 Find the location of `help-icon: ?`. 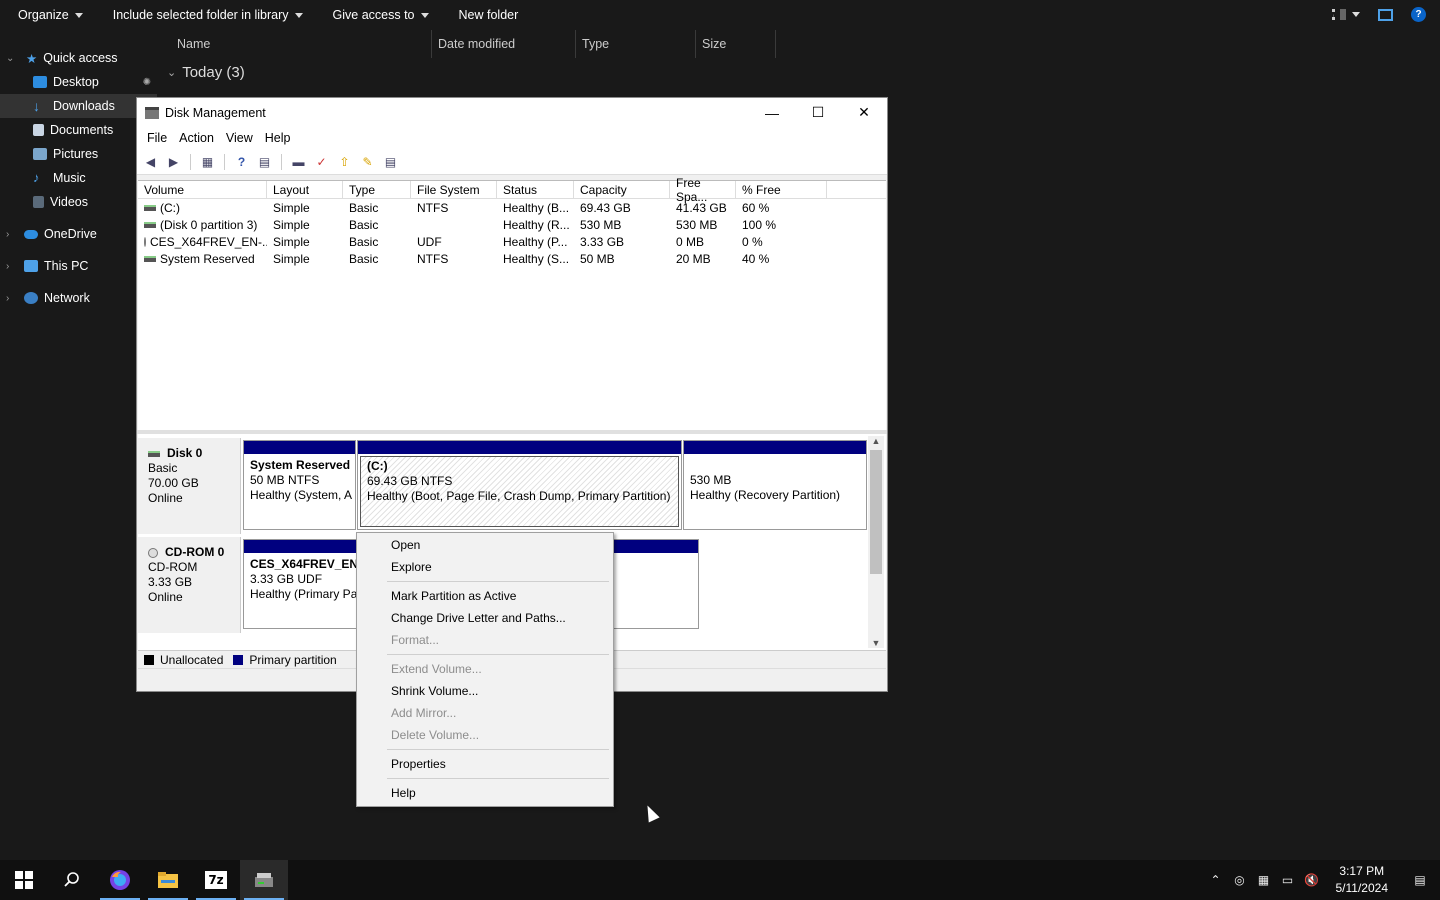

help-icon: ? is located at coordinates (1418, 14).